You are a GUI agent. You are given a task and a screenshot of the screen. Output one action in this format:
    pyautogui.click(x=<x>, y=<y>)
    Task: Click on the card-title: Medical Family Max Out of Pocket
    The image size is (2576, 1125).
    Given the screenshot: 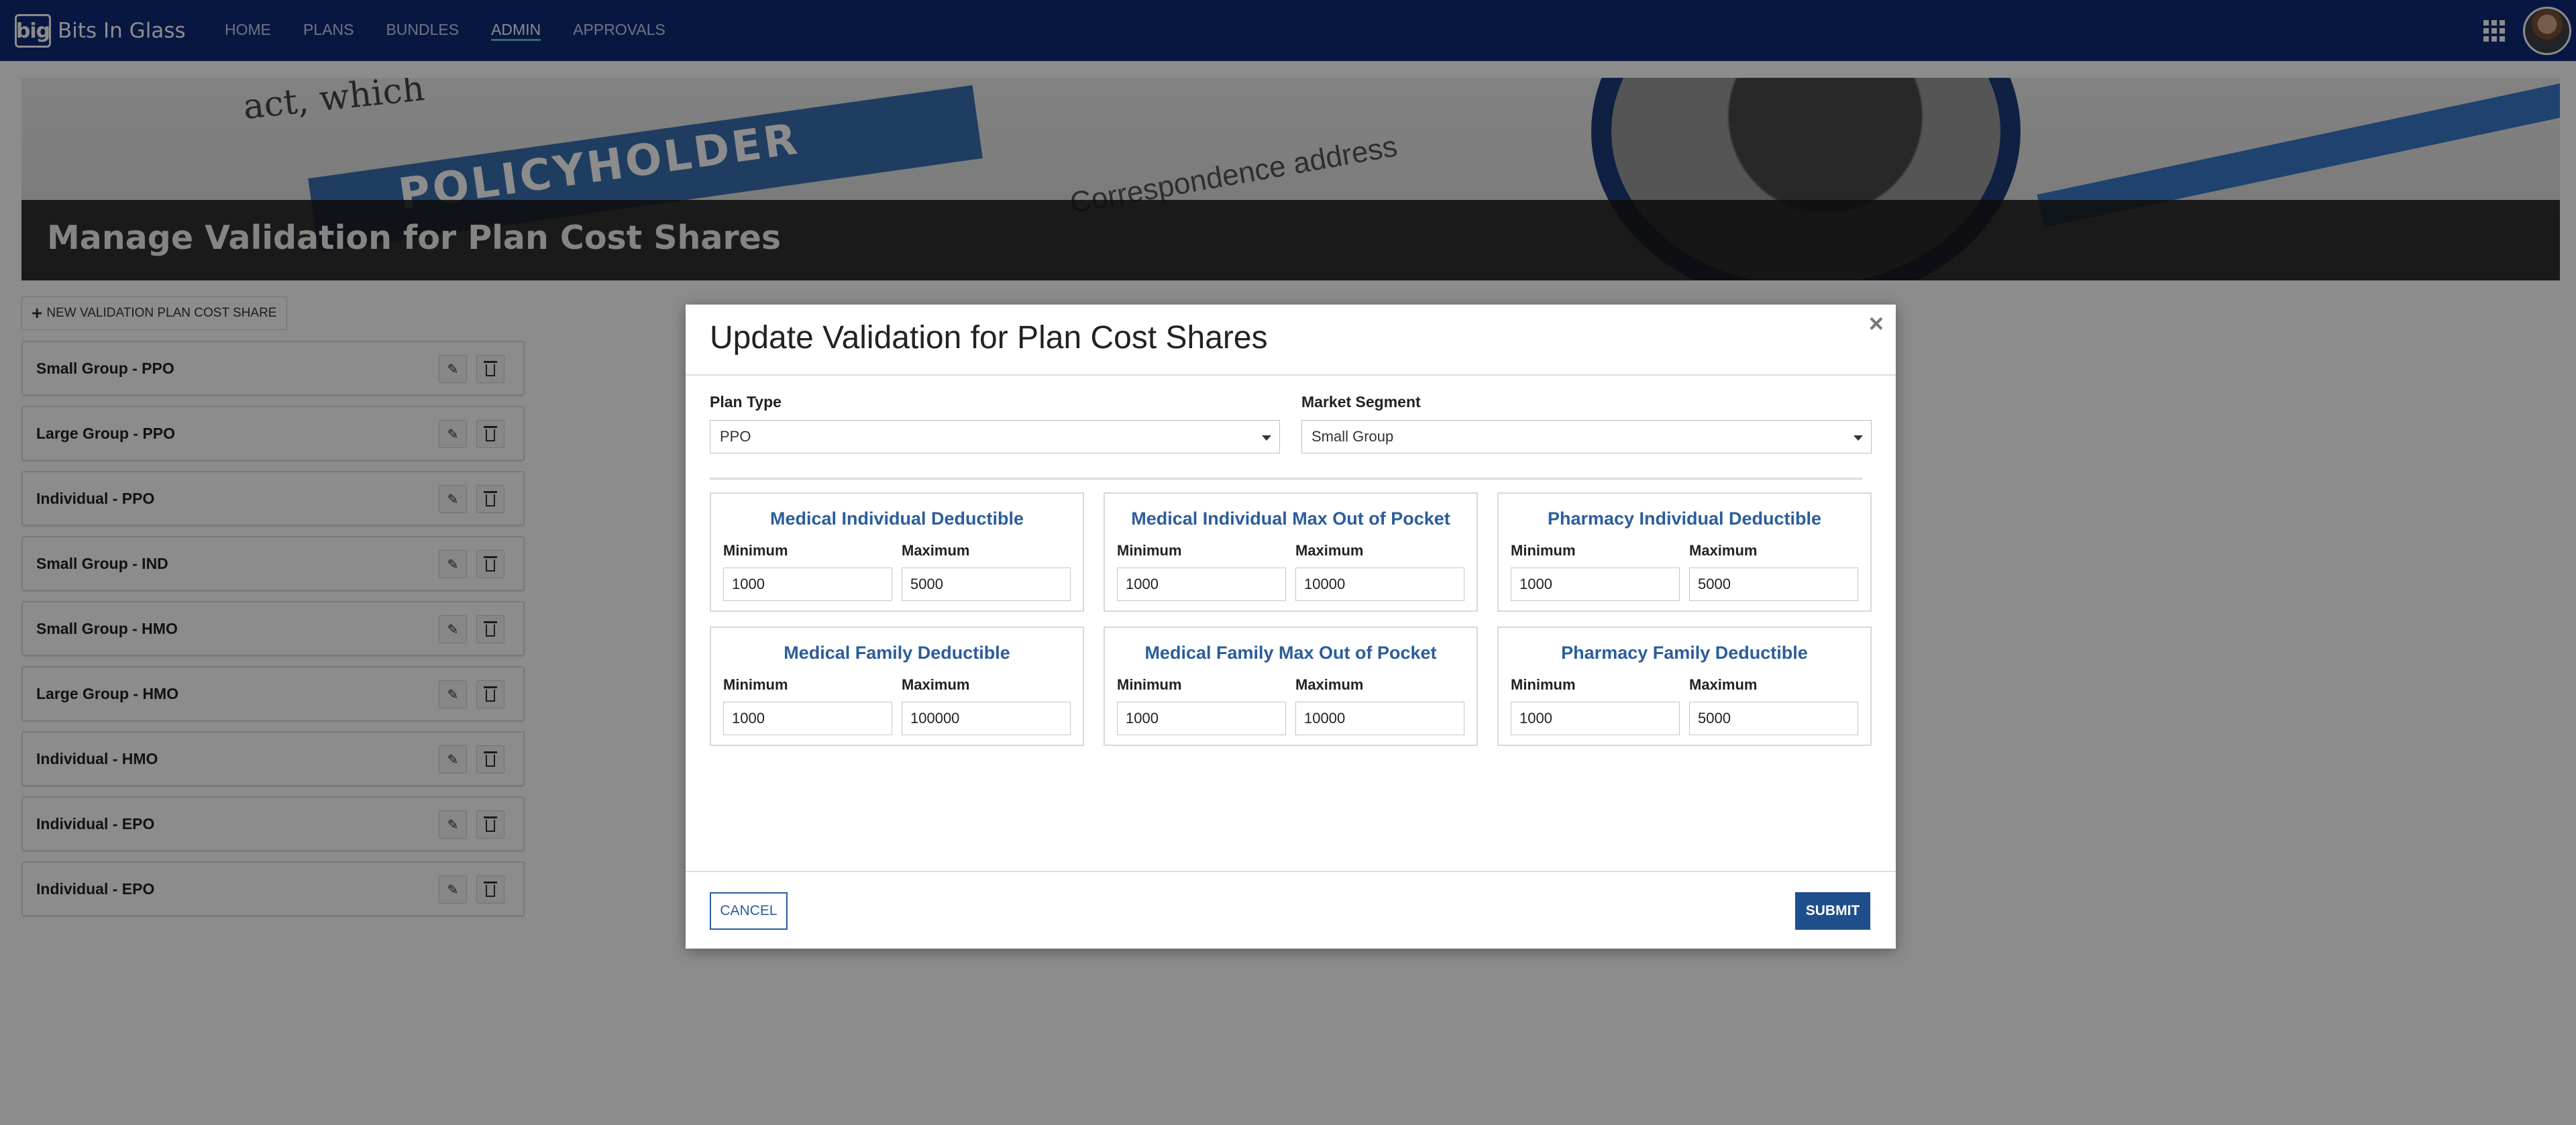 What is the action you would take?
    pyautogui.click(x=1290, y=653)
    